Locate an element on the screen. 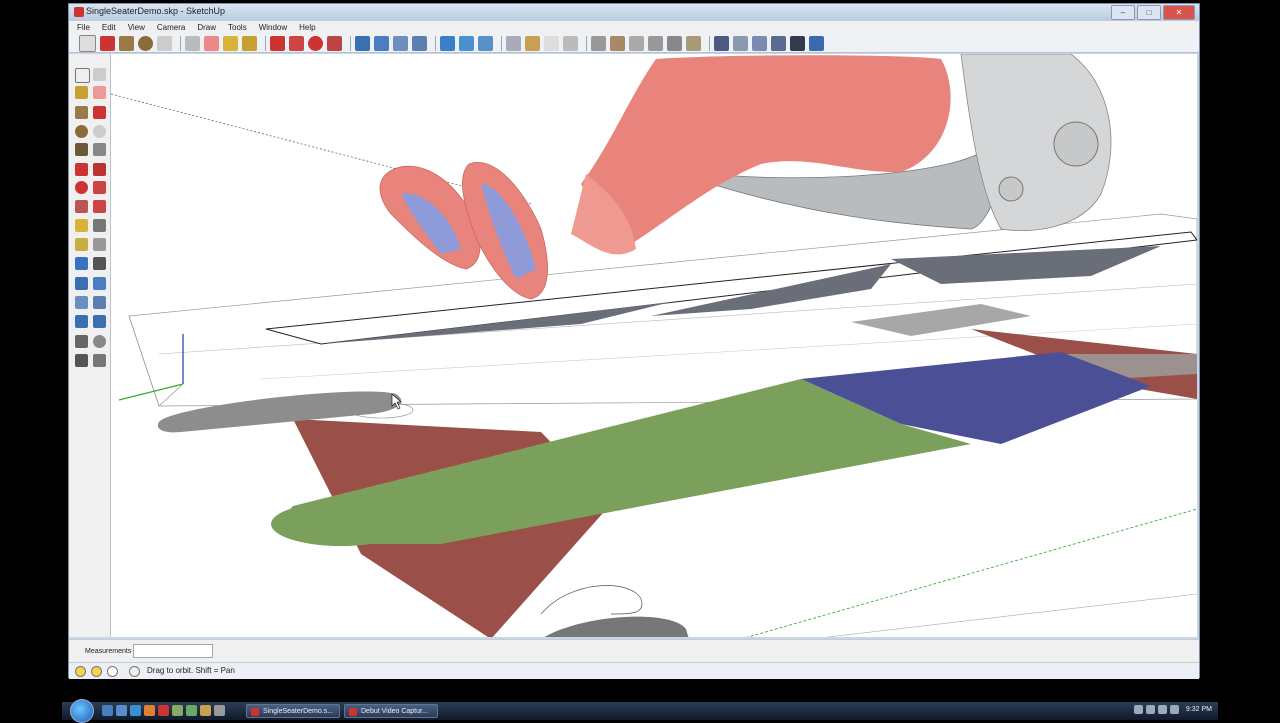  rotate-tool-icon is located at coordinates (315, 43).